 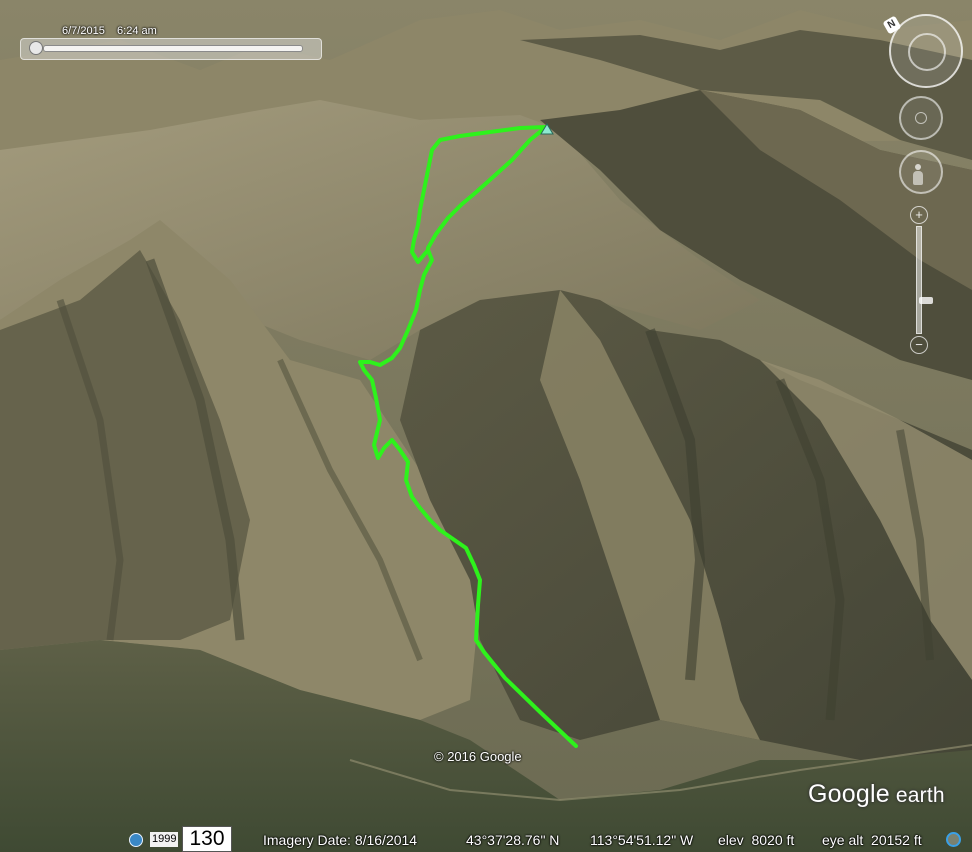 What do you see at coordinates (917, 795) in the screenshot?
I see `logo-earth: earth` at bounding box center [917, 795].